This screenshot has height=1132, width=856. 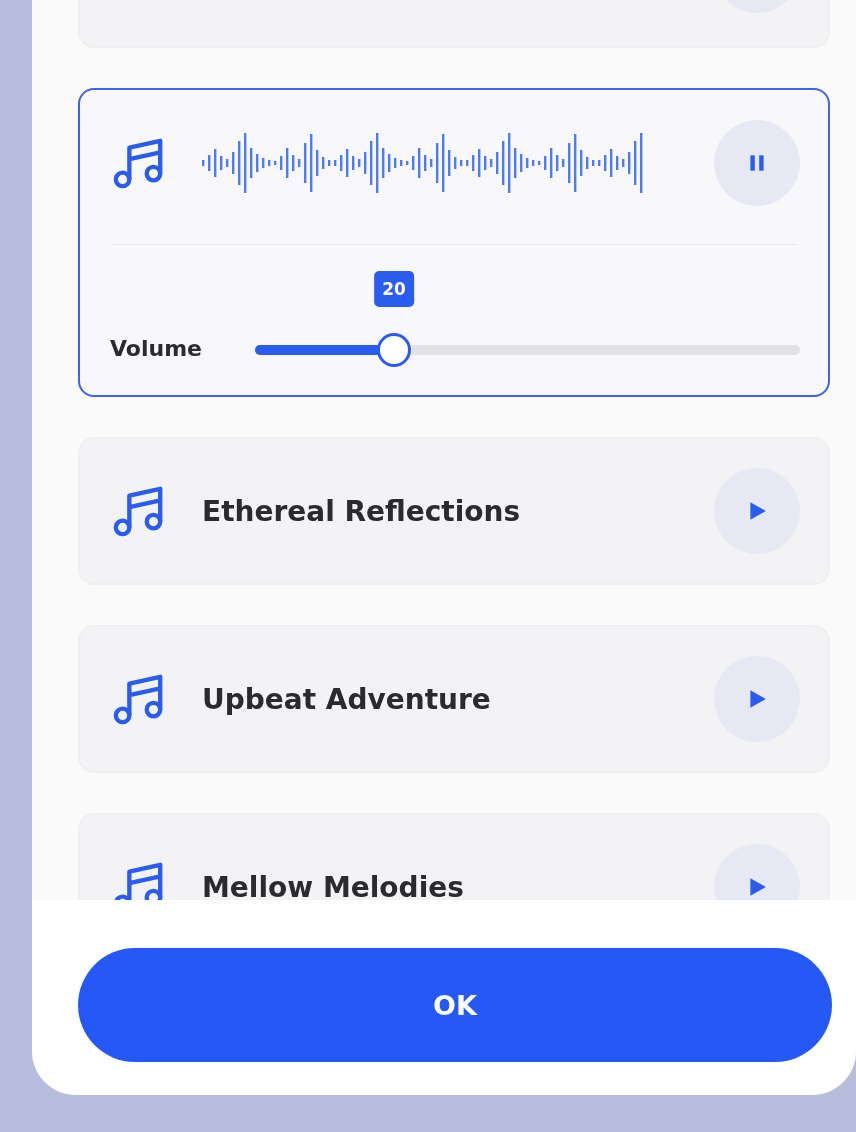 I want to click on track-card: Upbeat Adventure, so click(x=454, y=699).